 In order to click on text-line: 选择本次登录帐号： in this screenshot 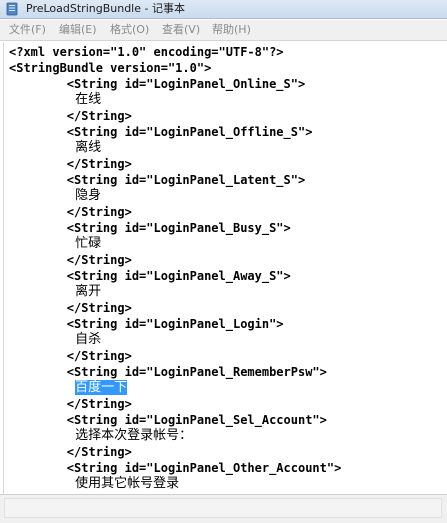, I will do `click(101, 435)`.